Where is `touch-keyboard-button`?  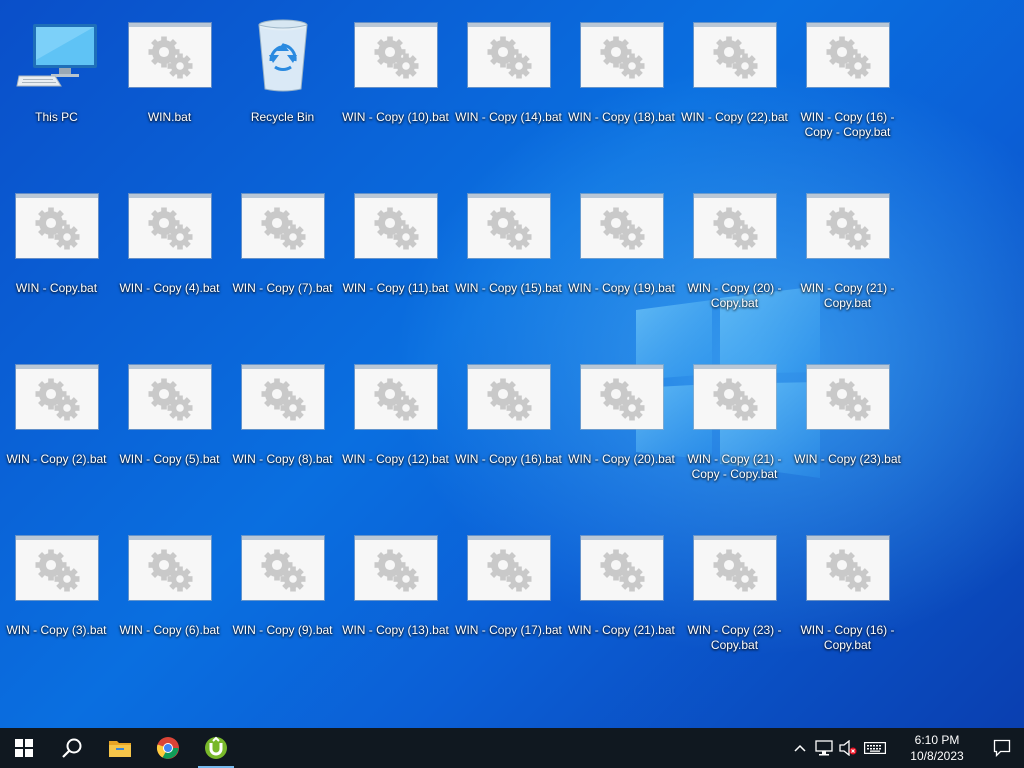
touch-keyboard-button is located at coordinates (875, 748).